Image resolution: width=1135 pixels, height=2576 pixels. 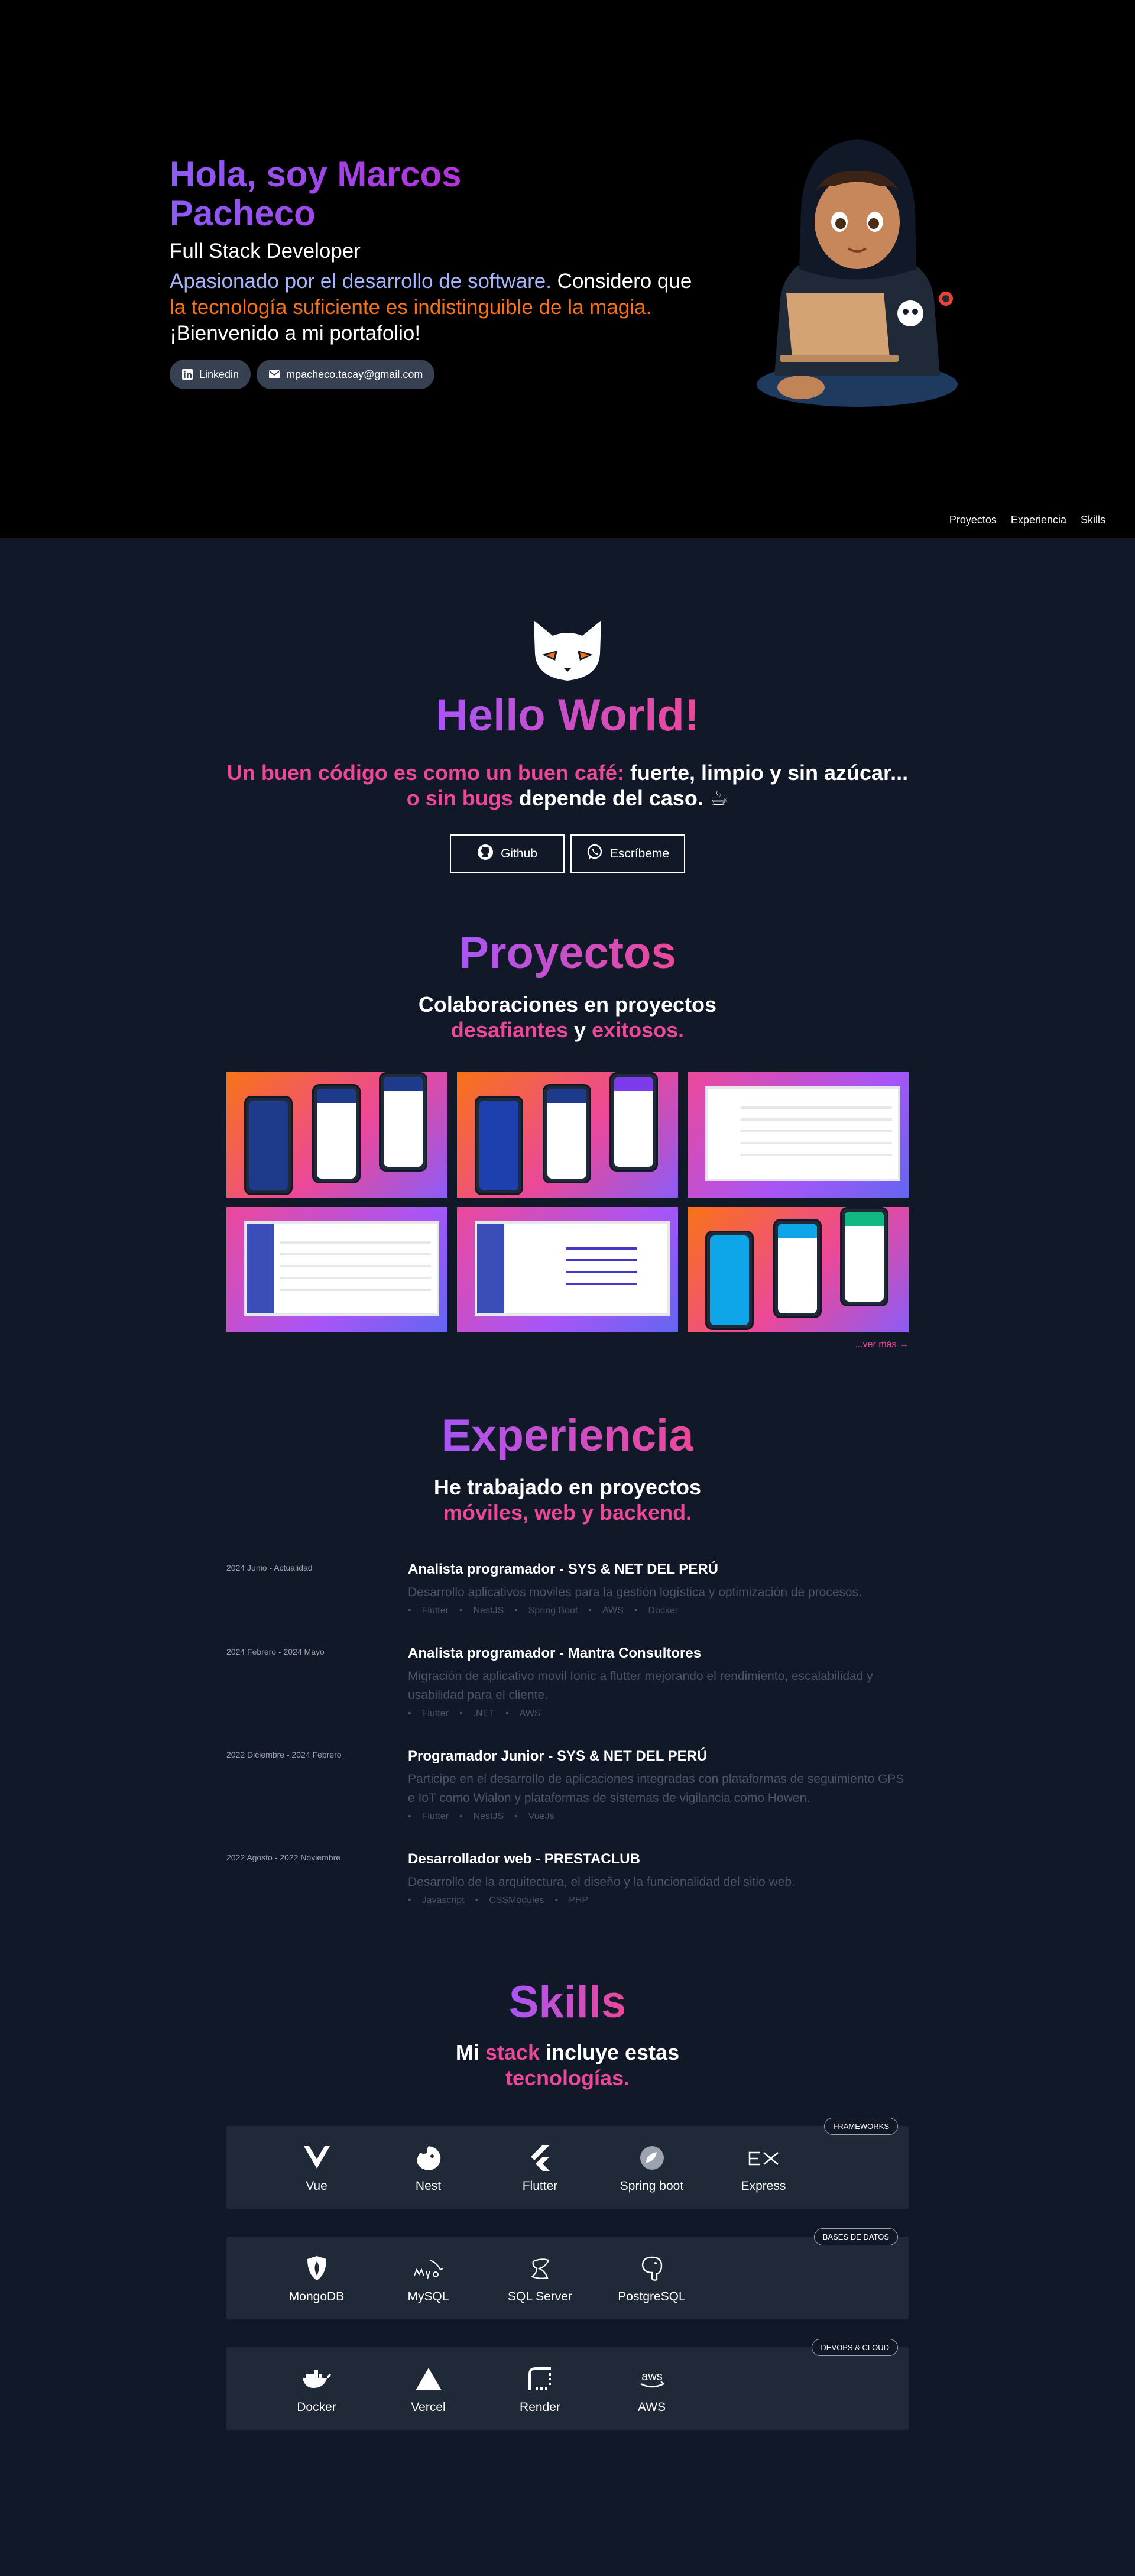 What do you see at coordinates (861, 2126) in the screenshot?
I see `skill-group-badge: FRAMEWORKS` at bounding box center [861, 2126].